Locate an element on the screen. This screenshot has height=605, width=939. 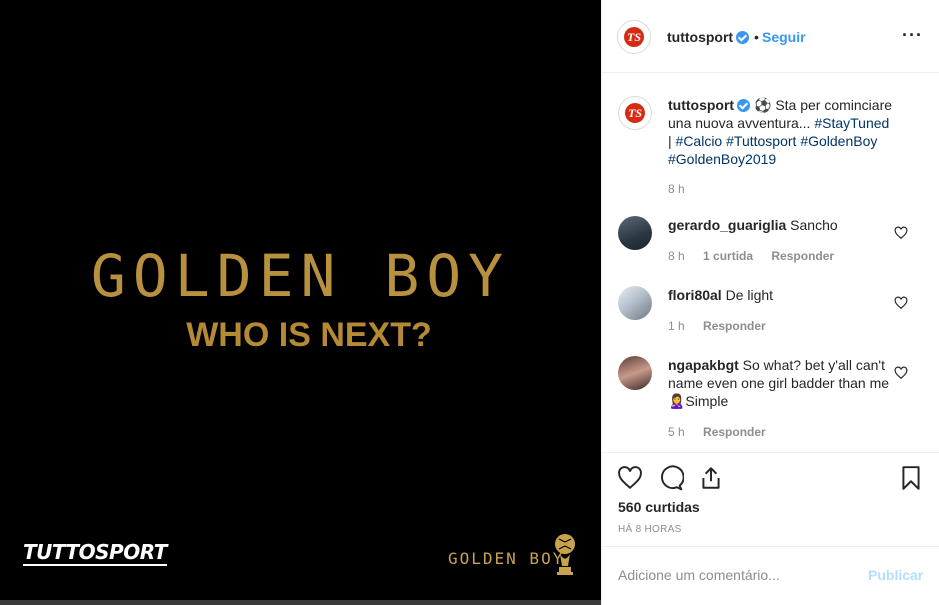
bookmark-icon is located at coordinates (911, 478).